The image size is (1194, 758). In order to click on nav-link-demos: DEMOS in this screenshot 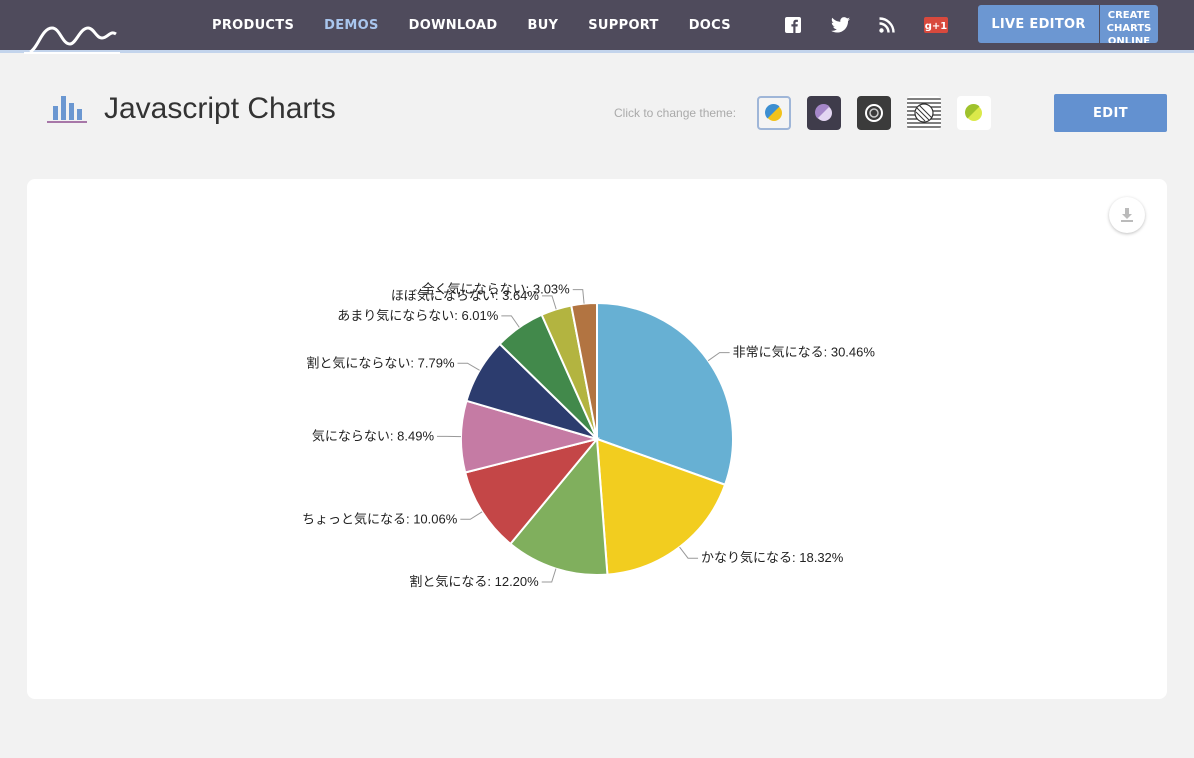, I will do `click(351, 25)`.